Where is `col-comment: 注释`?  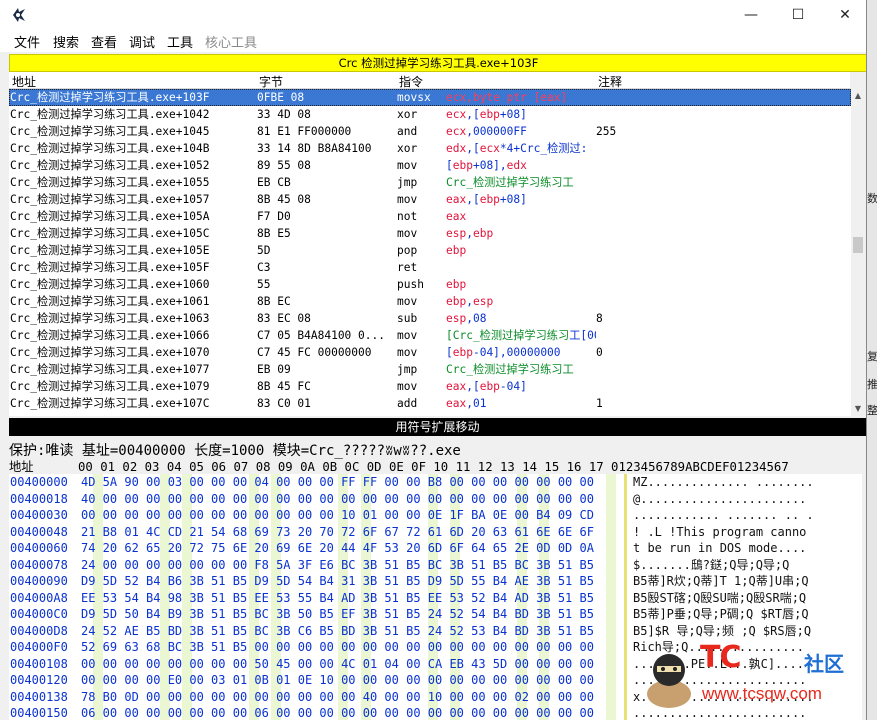 col-comment: 注释 is located at coordinates (610, 81).